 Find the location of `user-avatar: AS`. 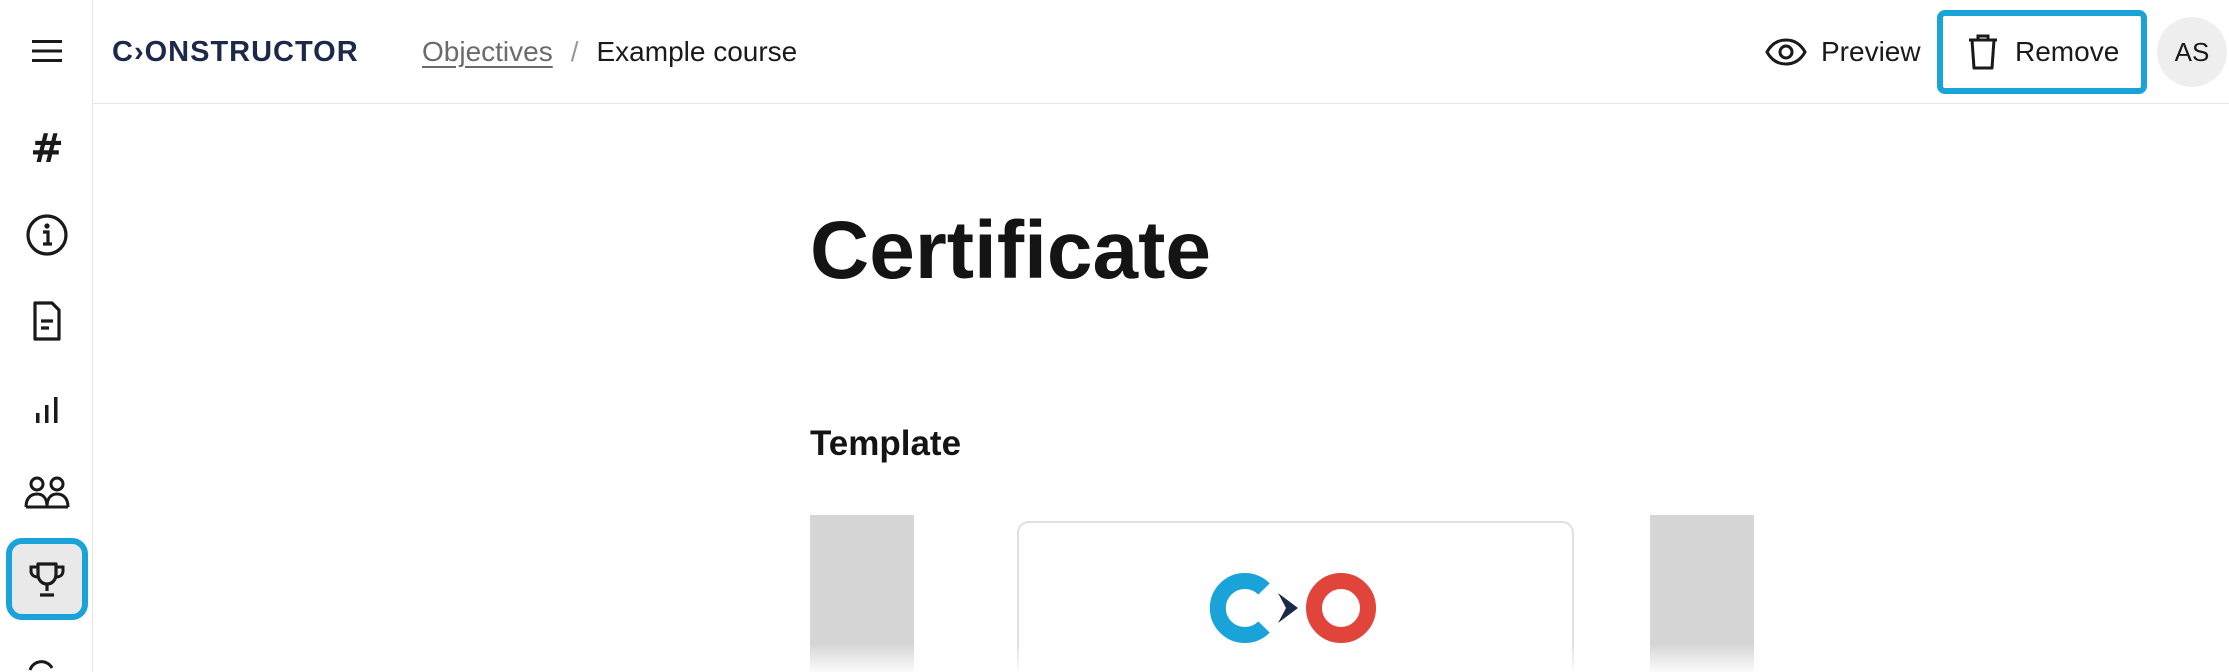

user-avatar: AS is located at coordinates (2192, 52).